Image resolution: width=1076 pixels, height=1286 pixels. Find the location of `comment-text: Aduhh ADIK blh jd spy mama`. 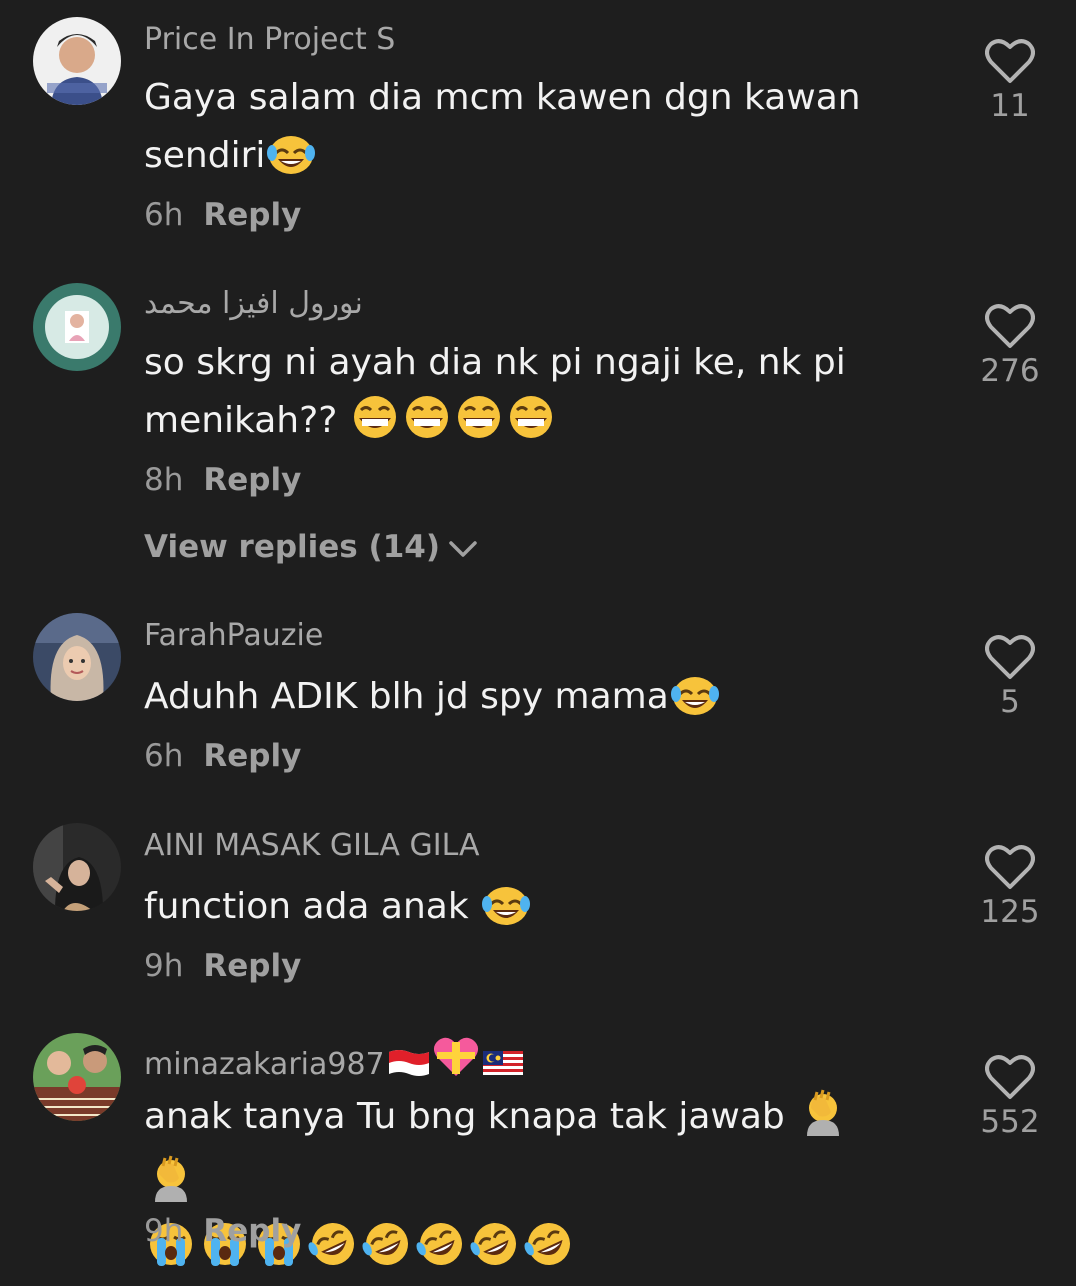

comment-text: Aduhh ADIK blh jd spy mama is located at coordinates (524, 701).